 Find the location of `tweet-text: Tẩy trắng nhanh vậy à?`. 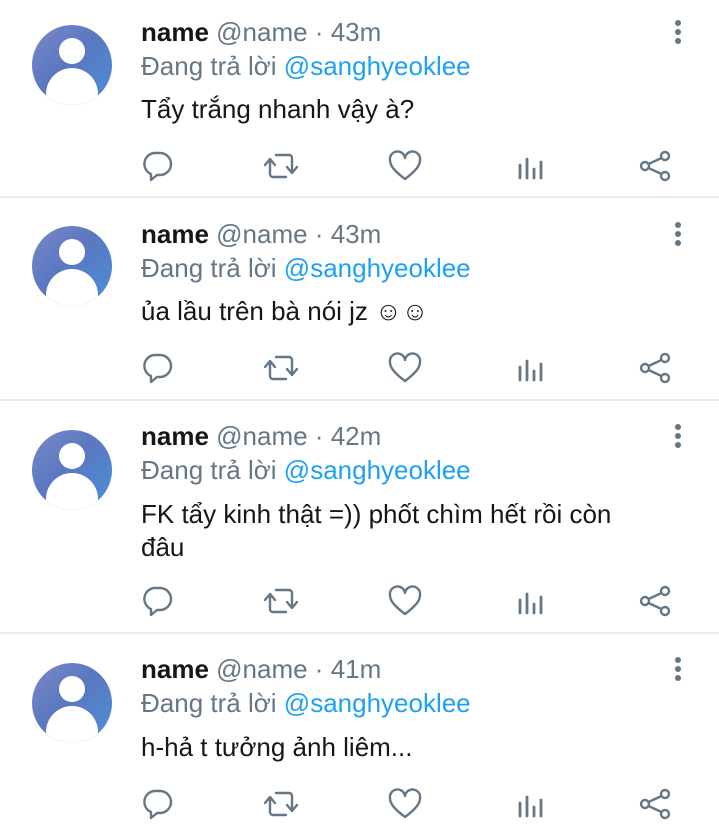

tweet-text: Tẩy trắng nhanh vậy à? is located at coordinates (278, 109).